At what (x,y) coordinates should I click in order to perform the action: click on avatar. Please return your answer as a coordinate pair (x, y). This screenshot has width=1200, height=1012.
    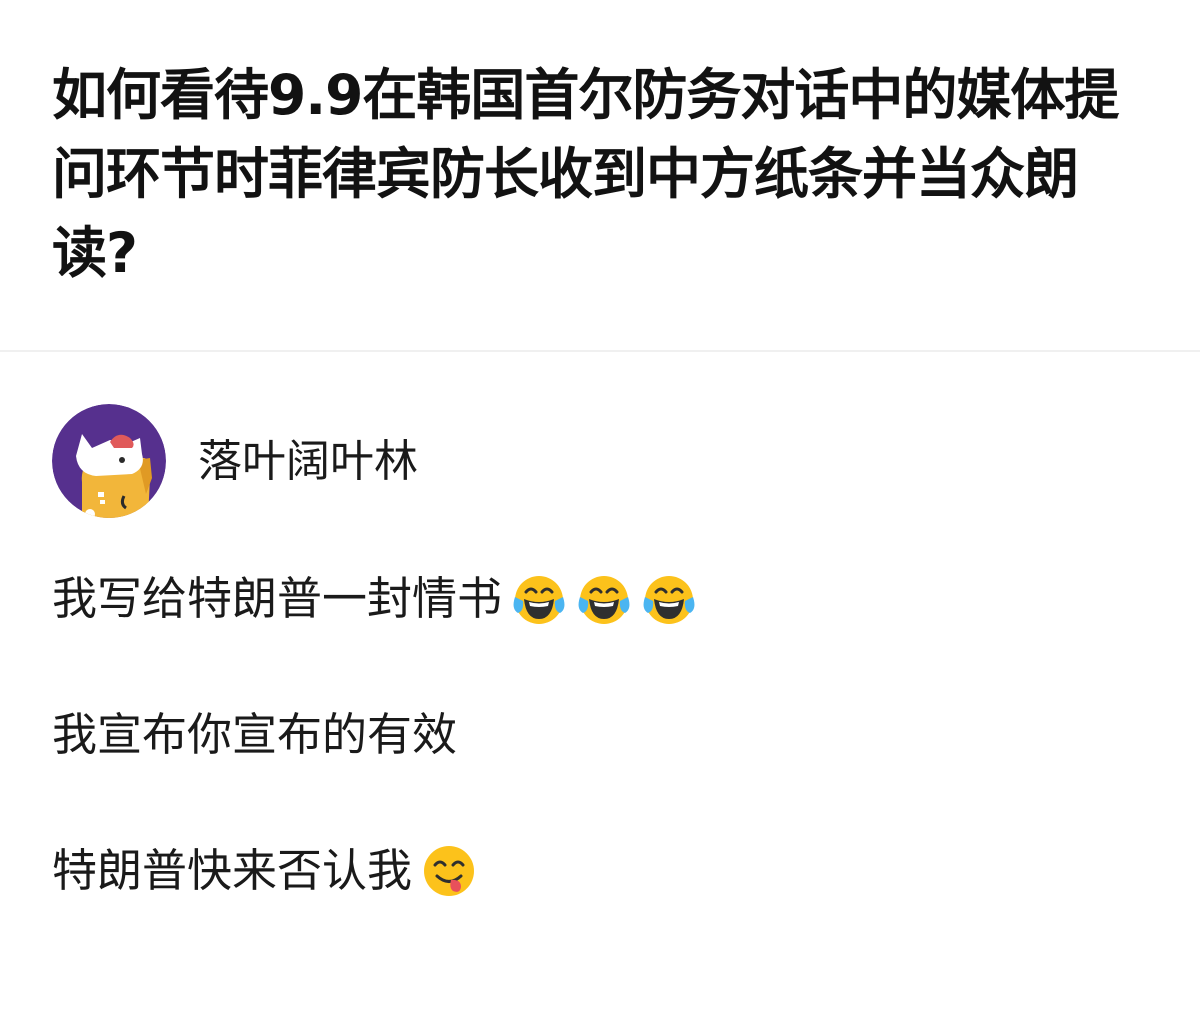
    Looking at the image, I should click on (109, 461).